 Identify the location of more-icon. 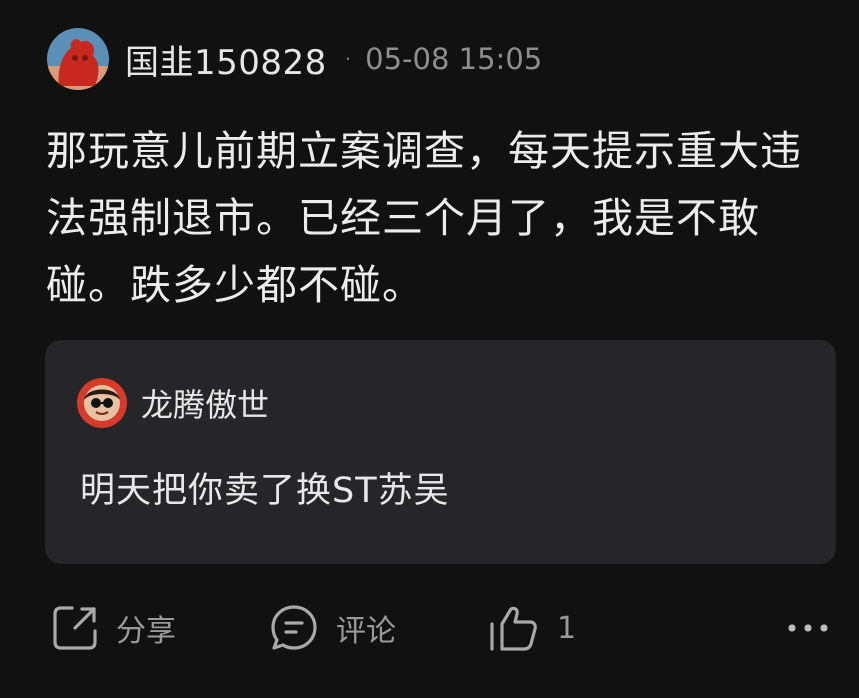
(808, 628).